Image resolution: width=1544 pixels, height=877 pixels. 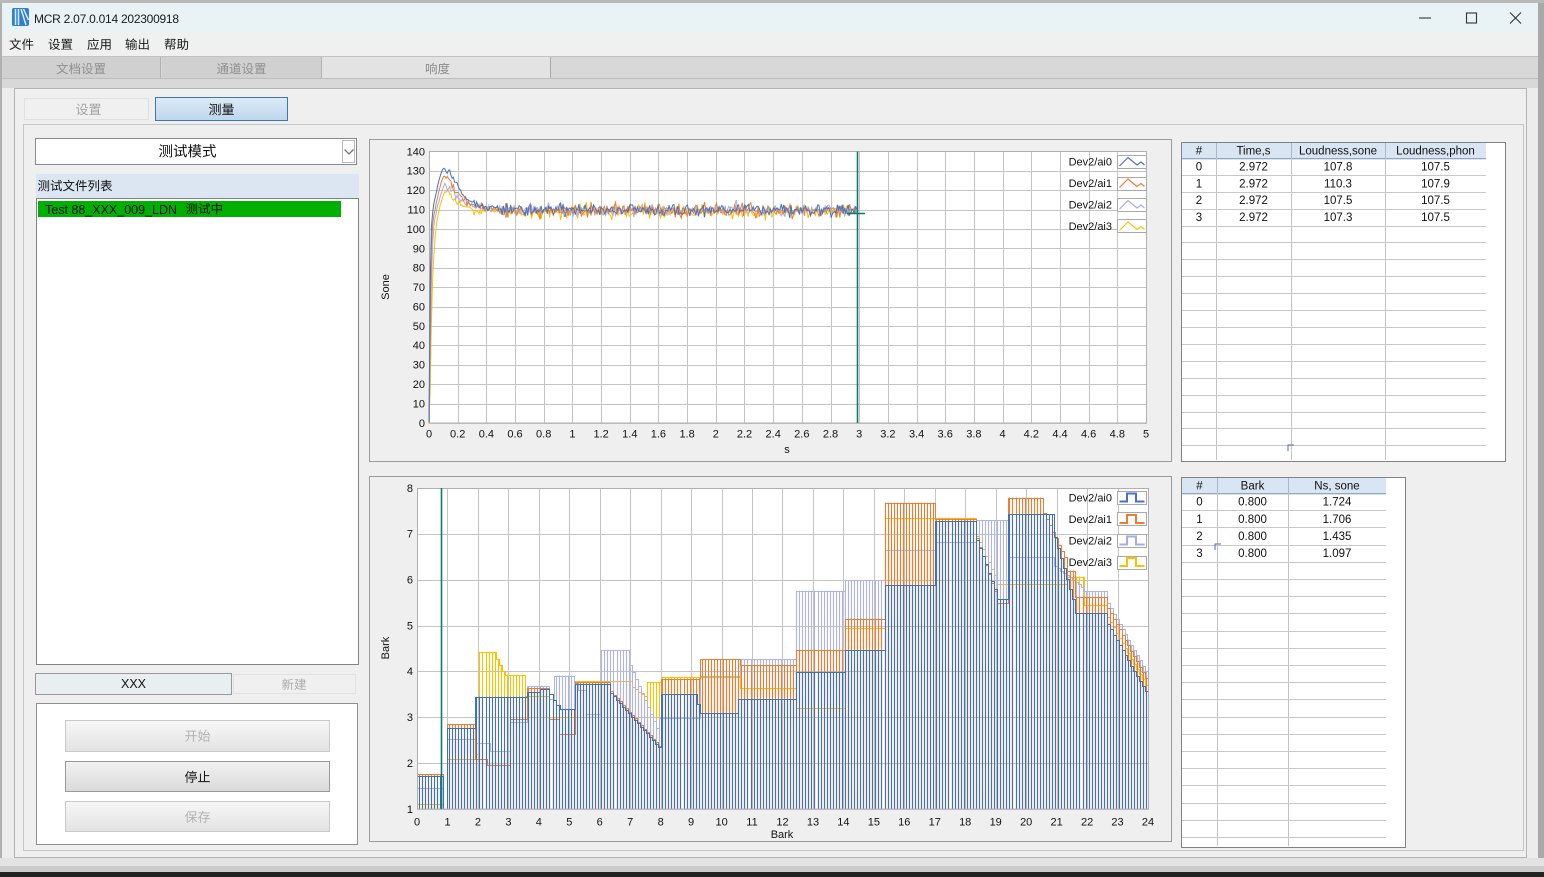 What do you see at coordinates (1148, 823) in the screenshot?
I see `svg-text: 24` at bounding box center [1148, 823].